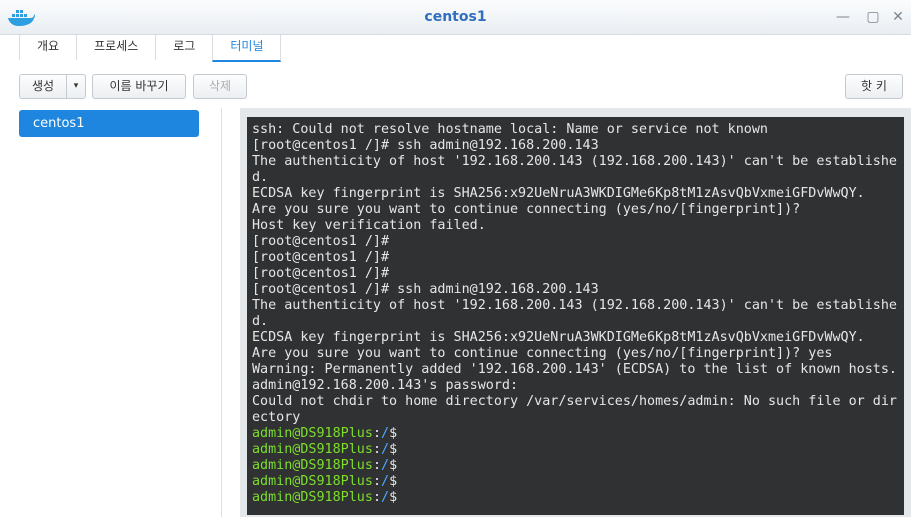 The height and width of the screenshot is (517, 911). What do you see at coordinates (183, 47) in the screenshot?
I see `tab-log: 로그` at bounding box center [183, 47].